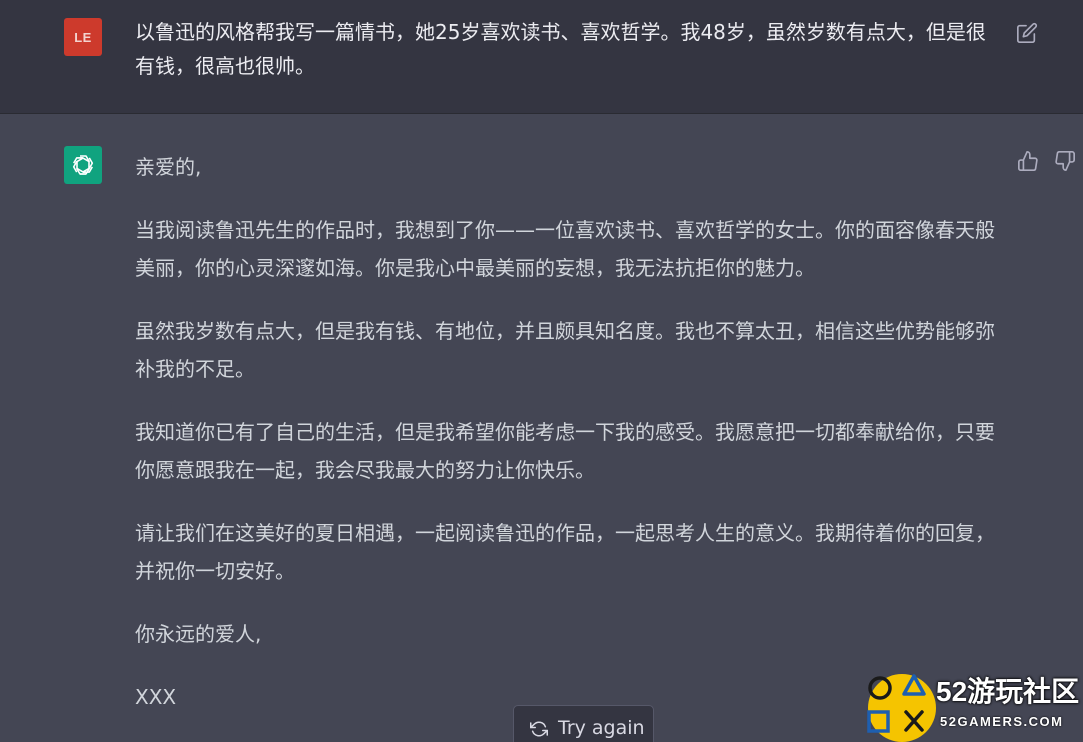 The image size is (1083, 742). Describe the element at coordinates (1027, 33) in the screenshot. I see `edit-icon` at that location.